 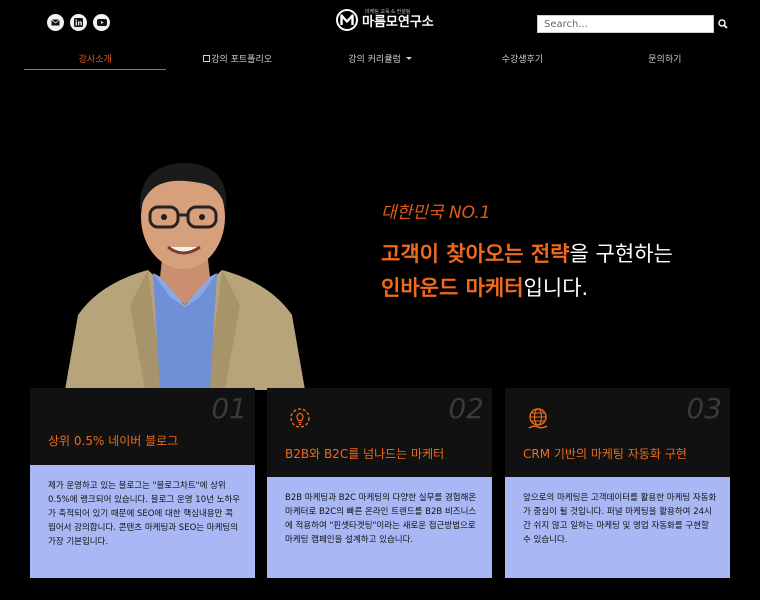 I want to click on card-number: 03, so click(x=704, y=408).